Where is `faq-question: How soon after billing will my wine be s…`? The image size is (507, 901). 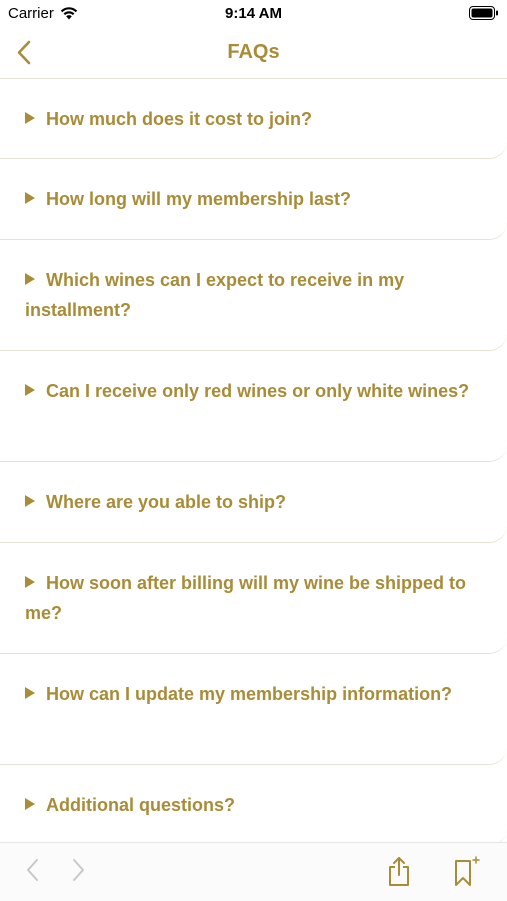
faq-question: How soon after billing will my wine be s… is located at coordinates (257, 598).